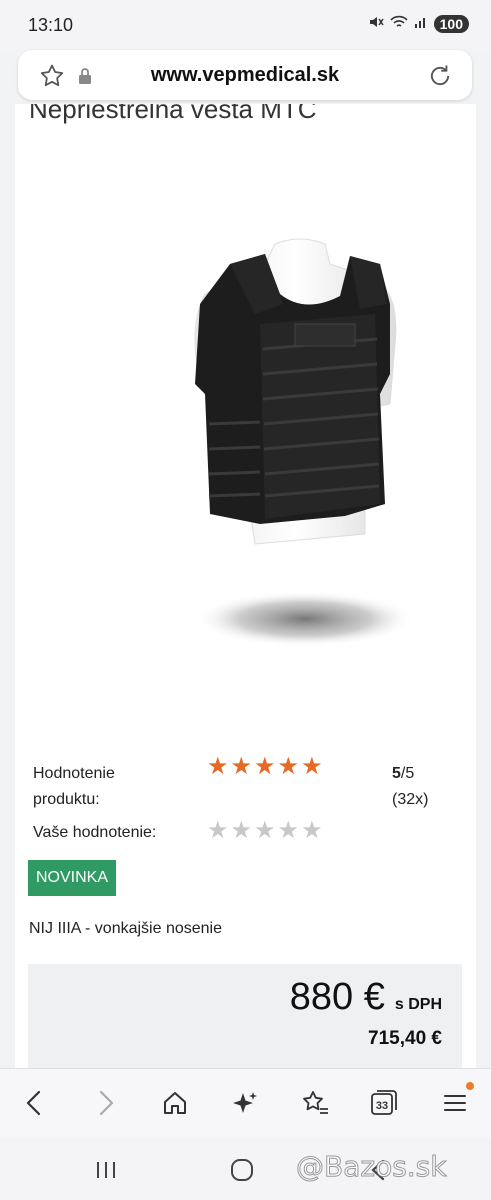 This screenshot has width=491, height=1200. What do you see at coordinates (421, 23) in the screenshot?
I see `signal-icon` at bounding box center [421, 23].